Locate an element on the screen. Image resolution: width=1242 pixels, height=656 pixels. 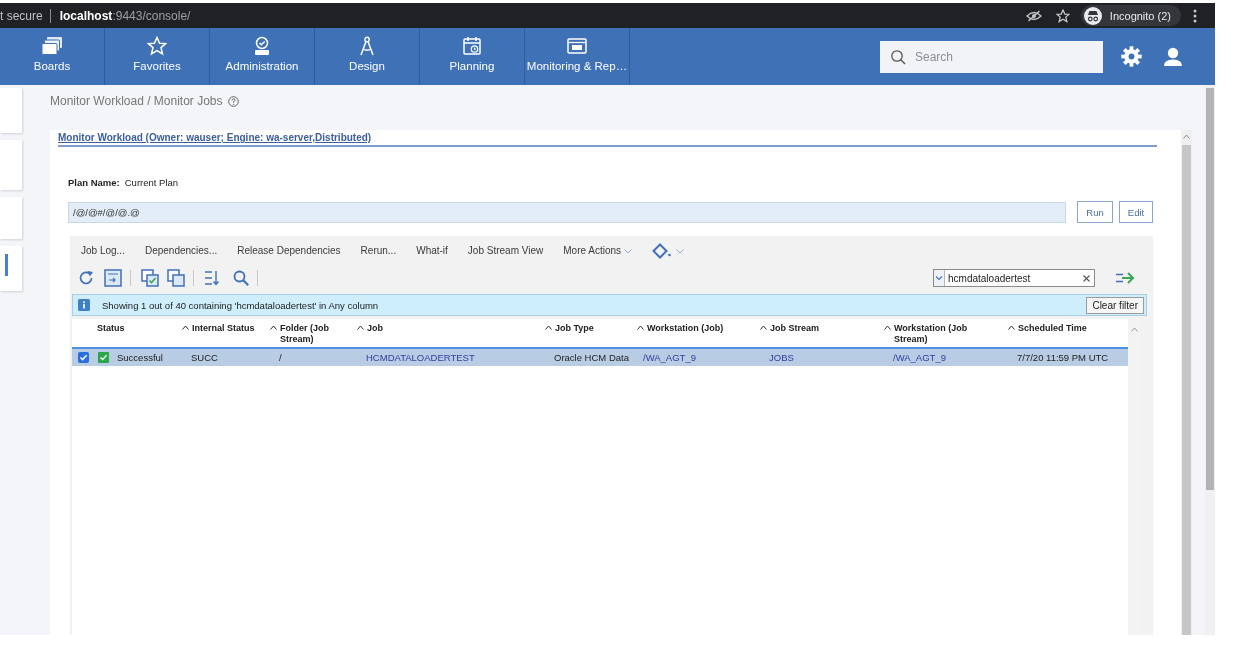
column-header: Workstation (Job) is located at coordinates (685, 328).